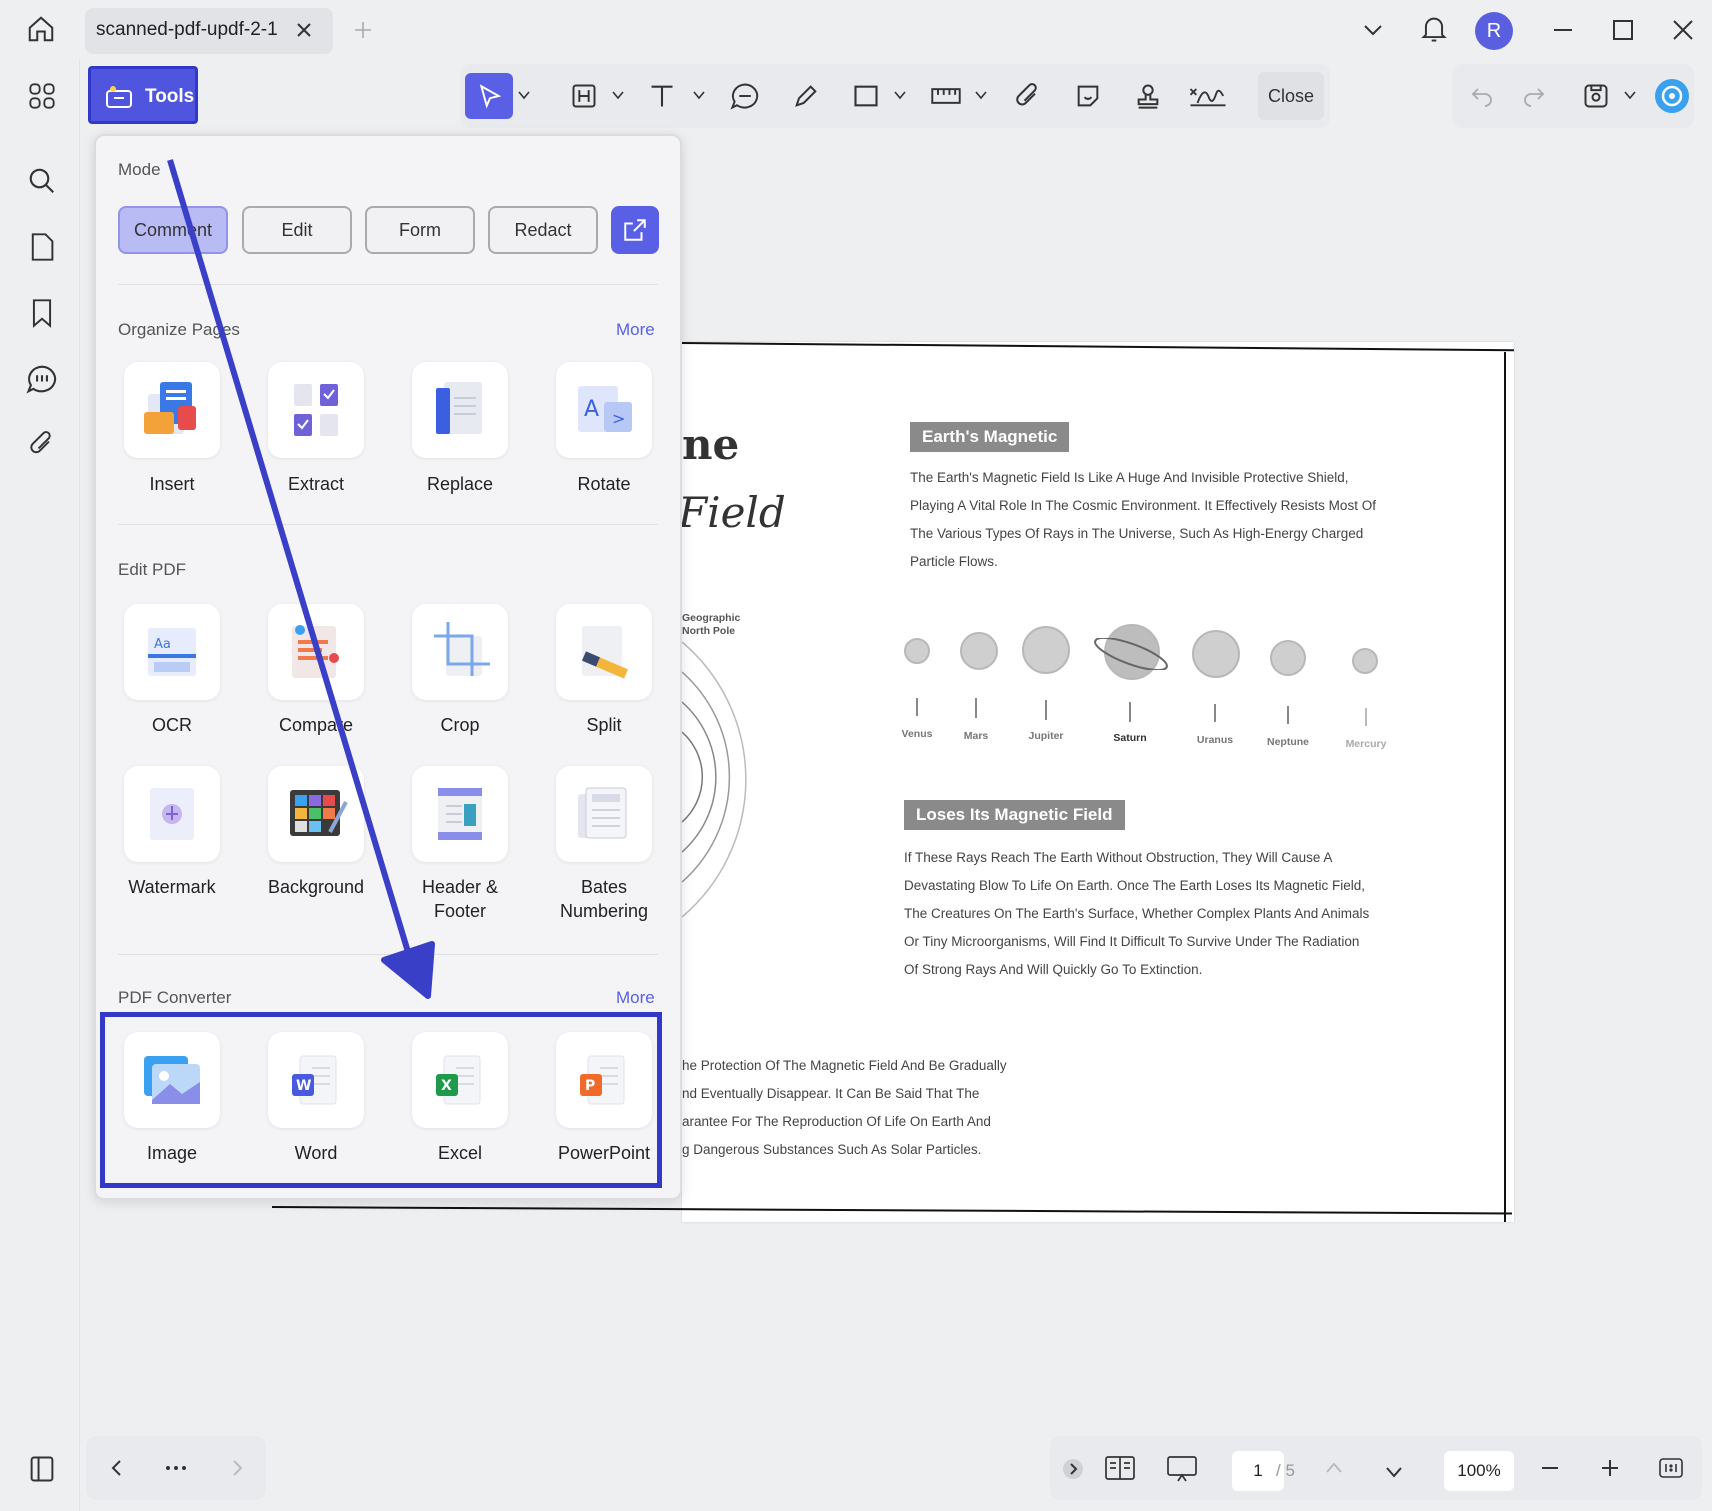 The height and width of the screenshot is (1511, 1712). What do you see at coordinates (1130, 738) in the screenshot?
I see `planet-label: Saturn` at bounding box center [1130, 738].